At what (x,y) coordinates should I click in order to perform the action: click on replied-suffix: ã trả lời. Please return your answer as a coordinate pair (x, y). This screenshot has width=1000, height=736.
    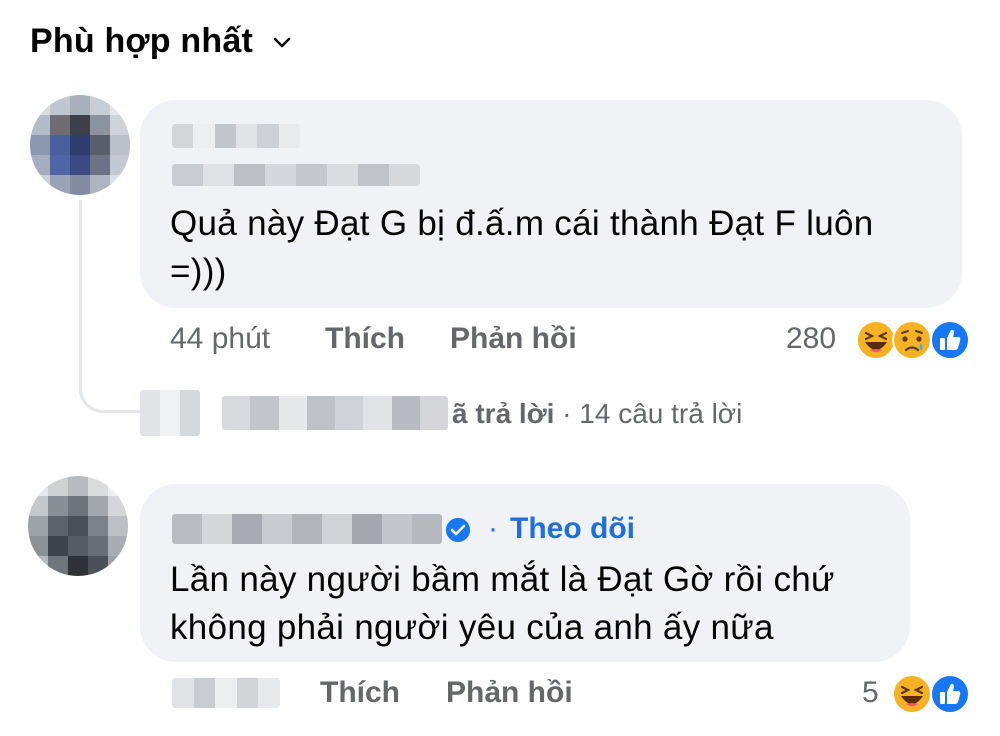
    Looking at the image, I should click on (503, 413).